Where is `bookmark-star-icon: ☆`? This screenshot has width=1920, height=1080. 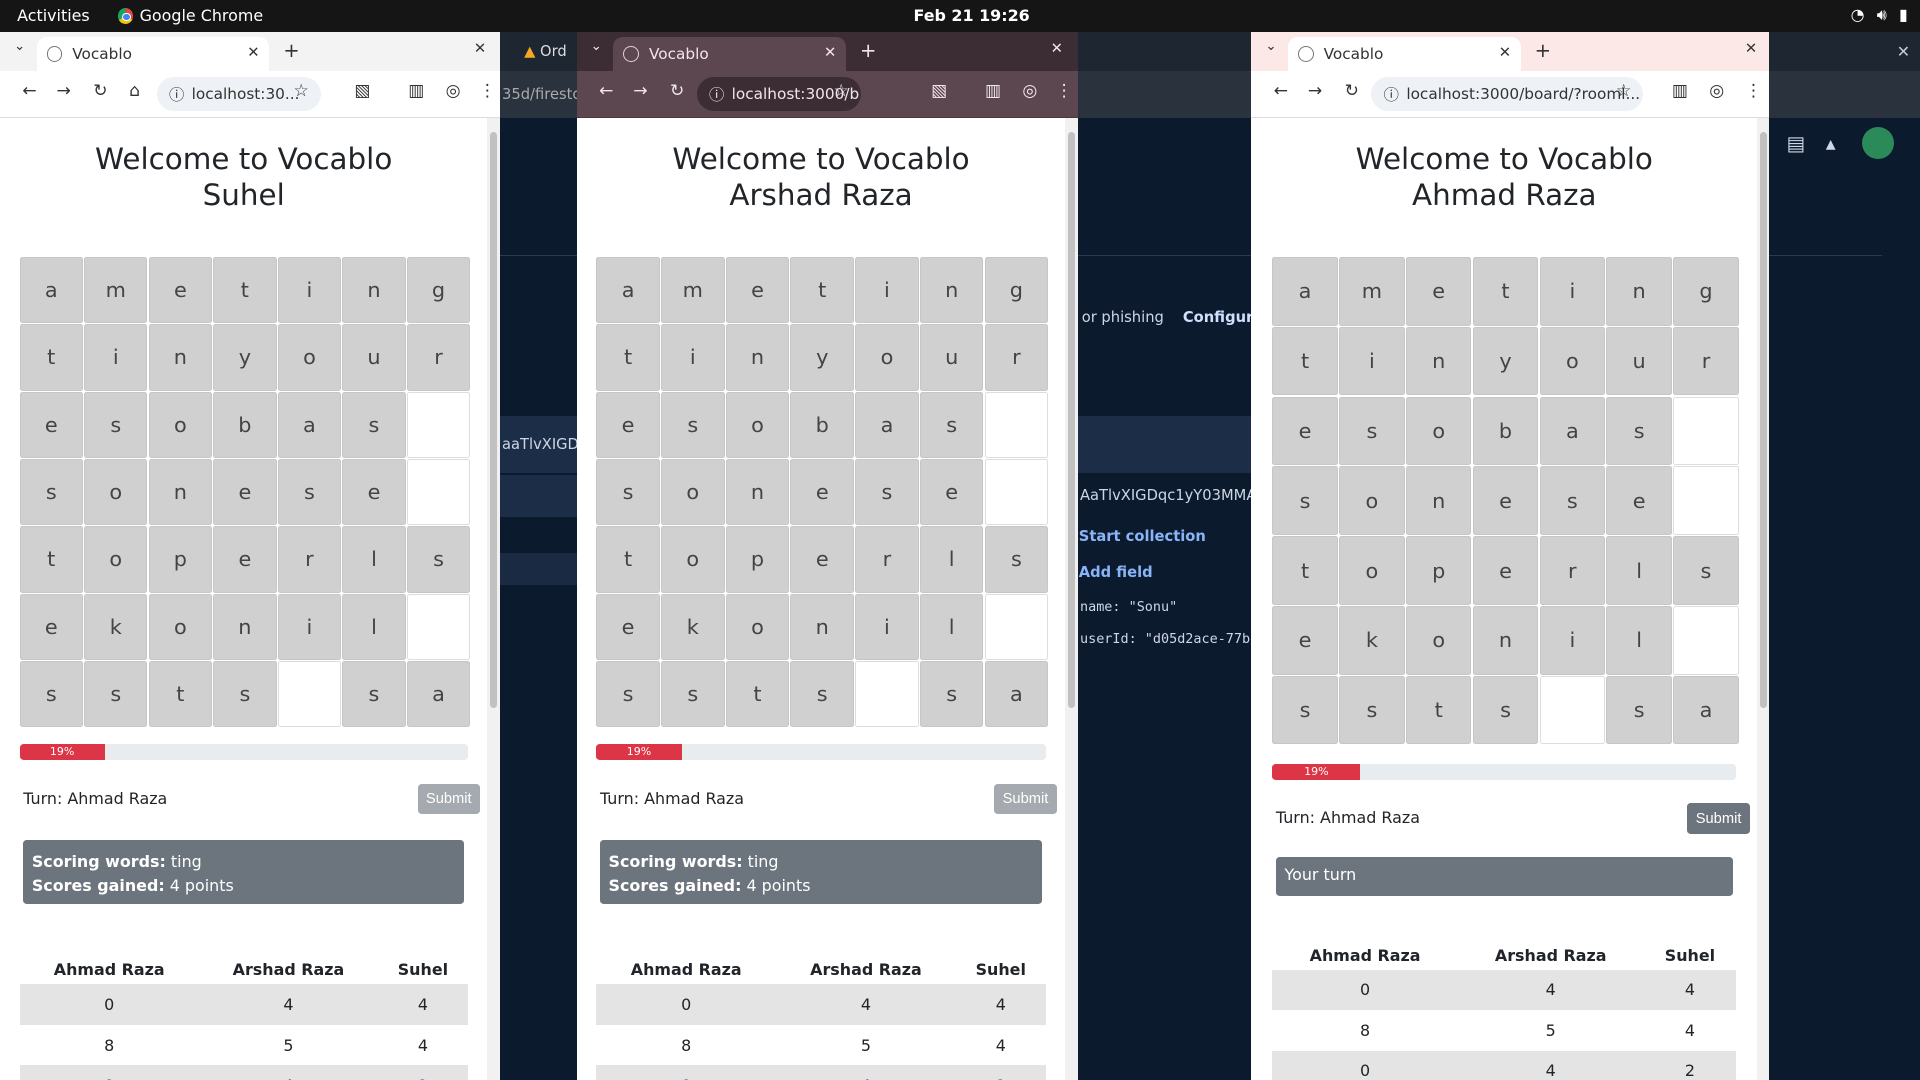
bookmark-star-icon: ☆ is located at coordinates (301, 91).